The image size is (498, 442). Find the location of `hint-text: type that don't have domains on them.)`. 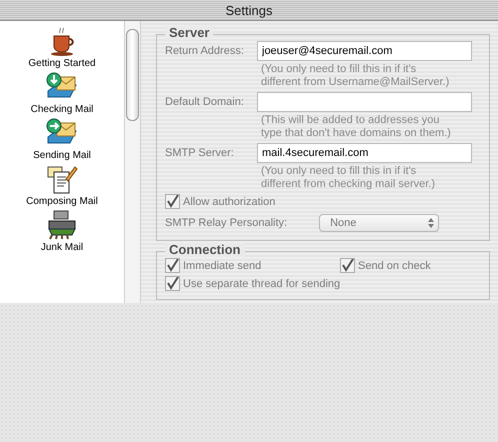

hint-text: type that don't have domains on them.) is located at coordinates (356, 133).